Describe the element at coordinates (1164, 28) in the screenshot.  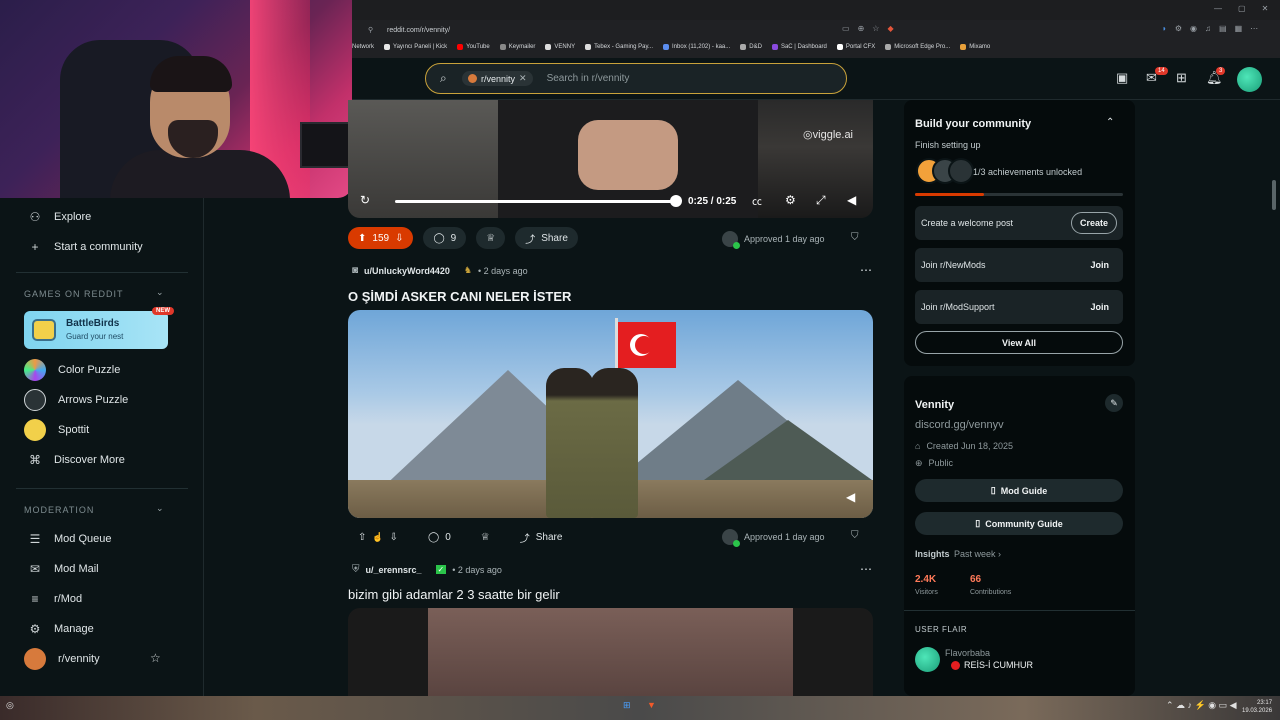
I see `extension-icon: ◗` at that location.